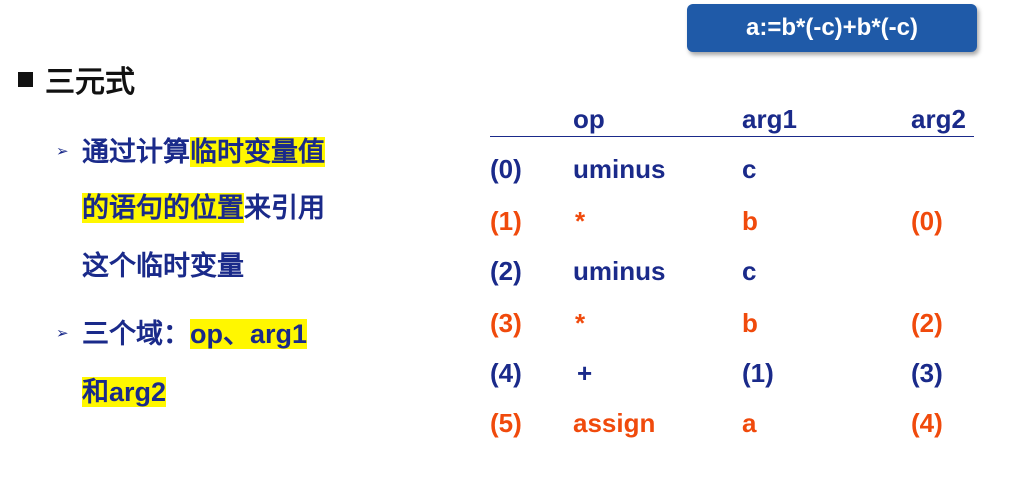 The height and width of the screenshot is (484, 1010). What do you see at coordinates (619, 169) in the screenshot?
I see `row-0-op: uminus` at bounding box center [619, 169].